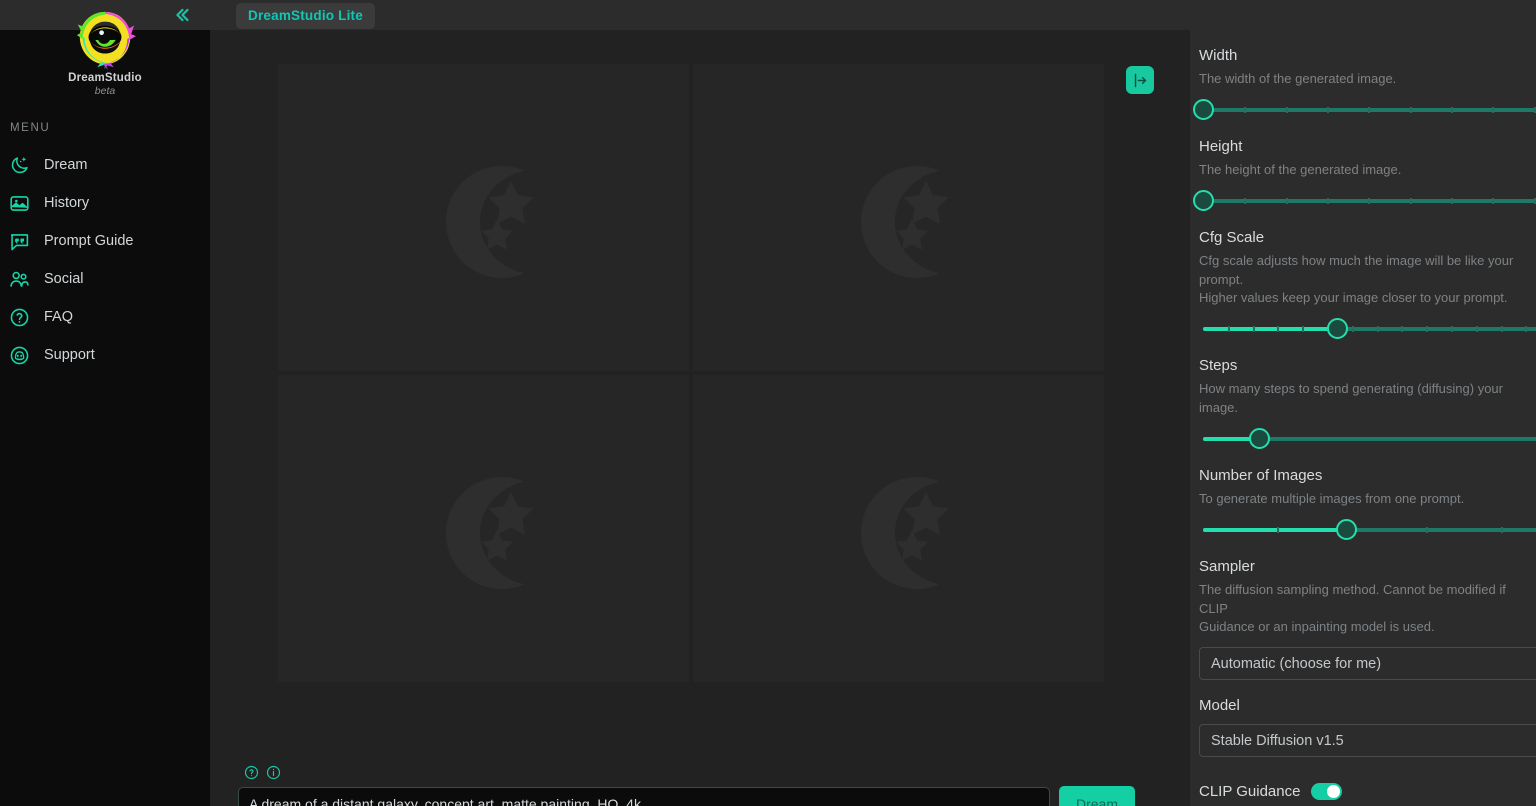  I want to click on toggle-thumb, so click(1334, 792).